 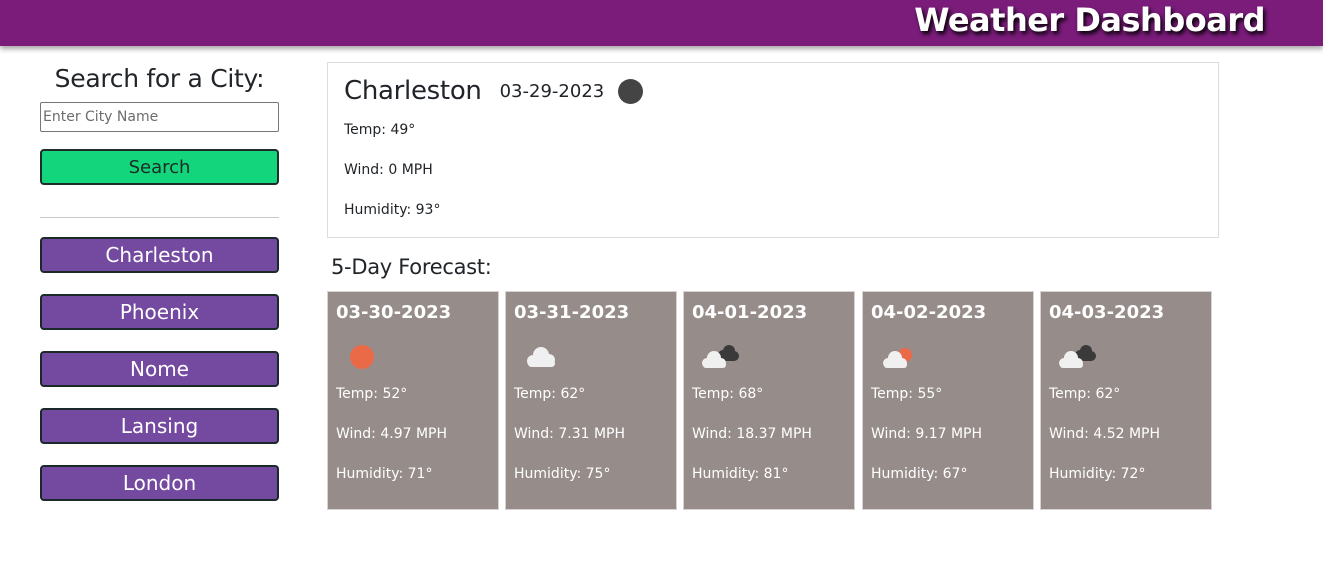 I want to click on current-humidity: Humidity: 93°, so click(x=392, y=210).